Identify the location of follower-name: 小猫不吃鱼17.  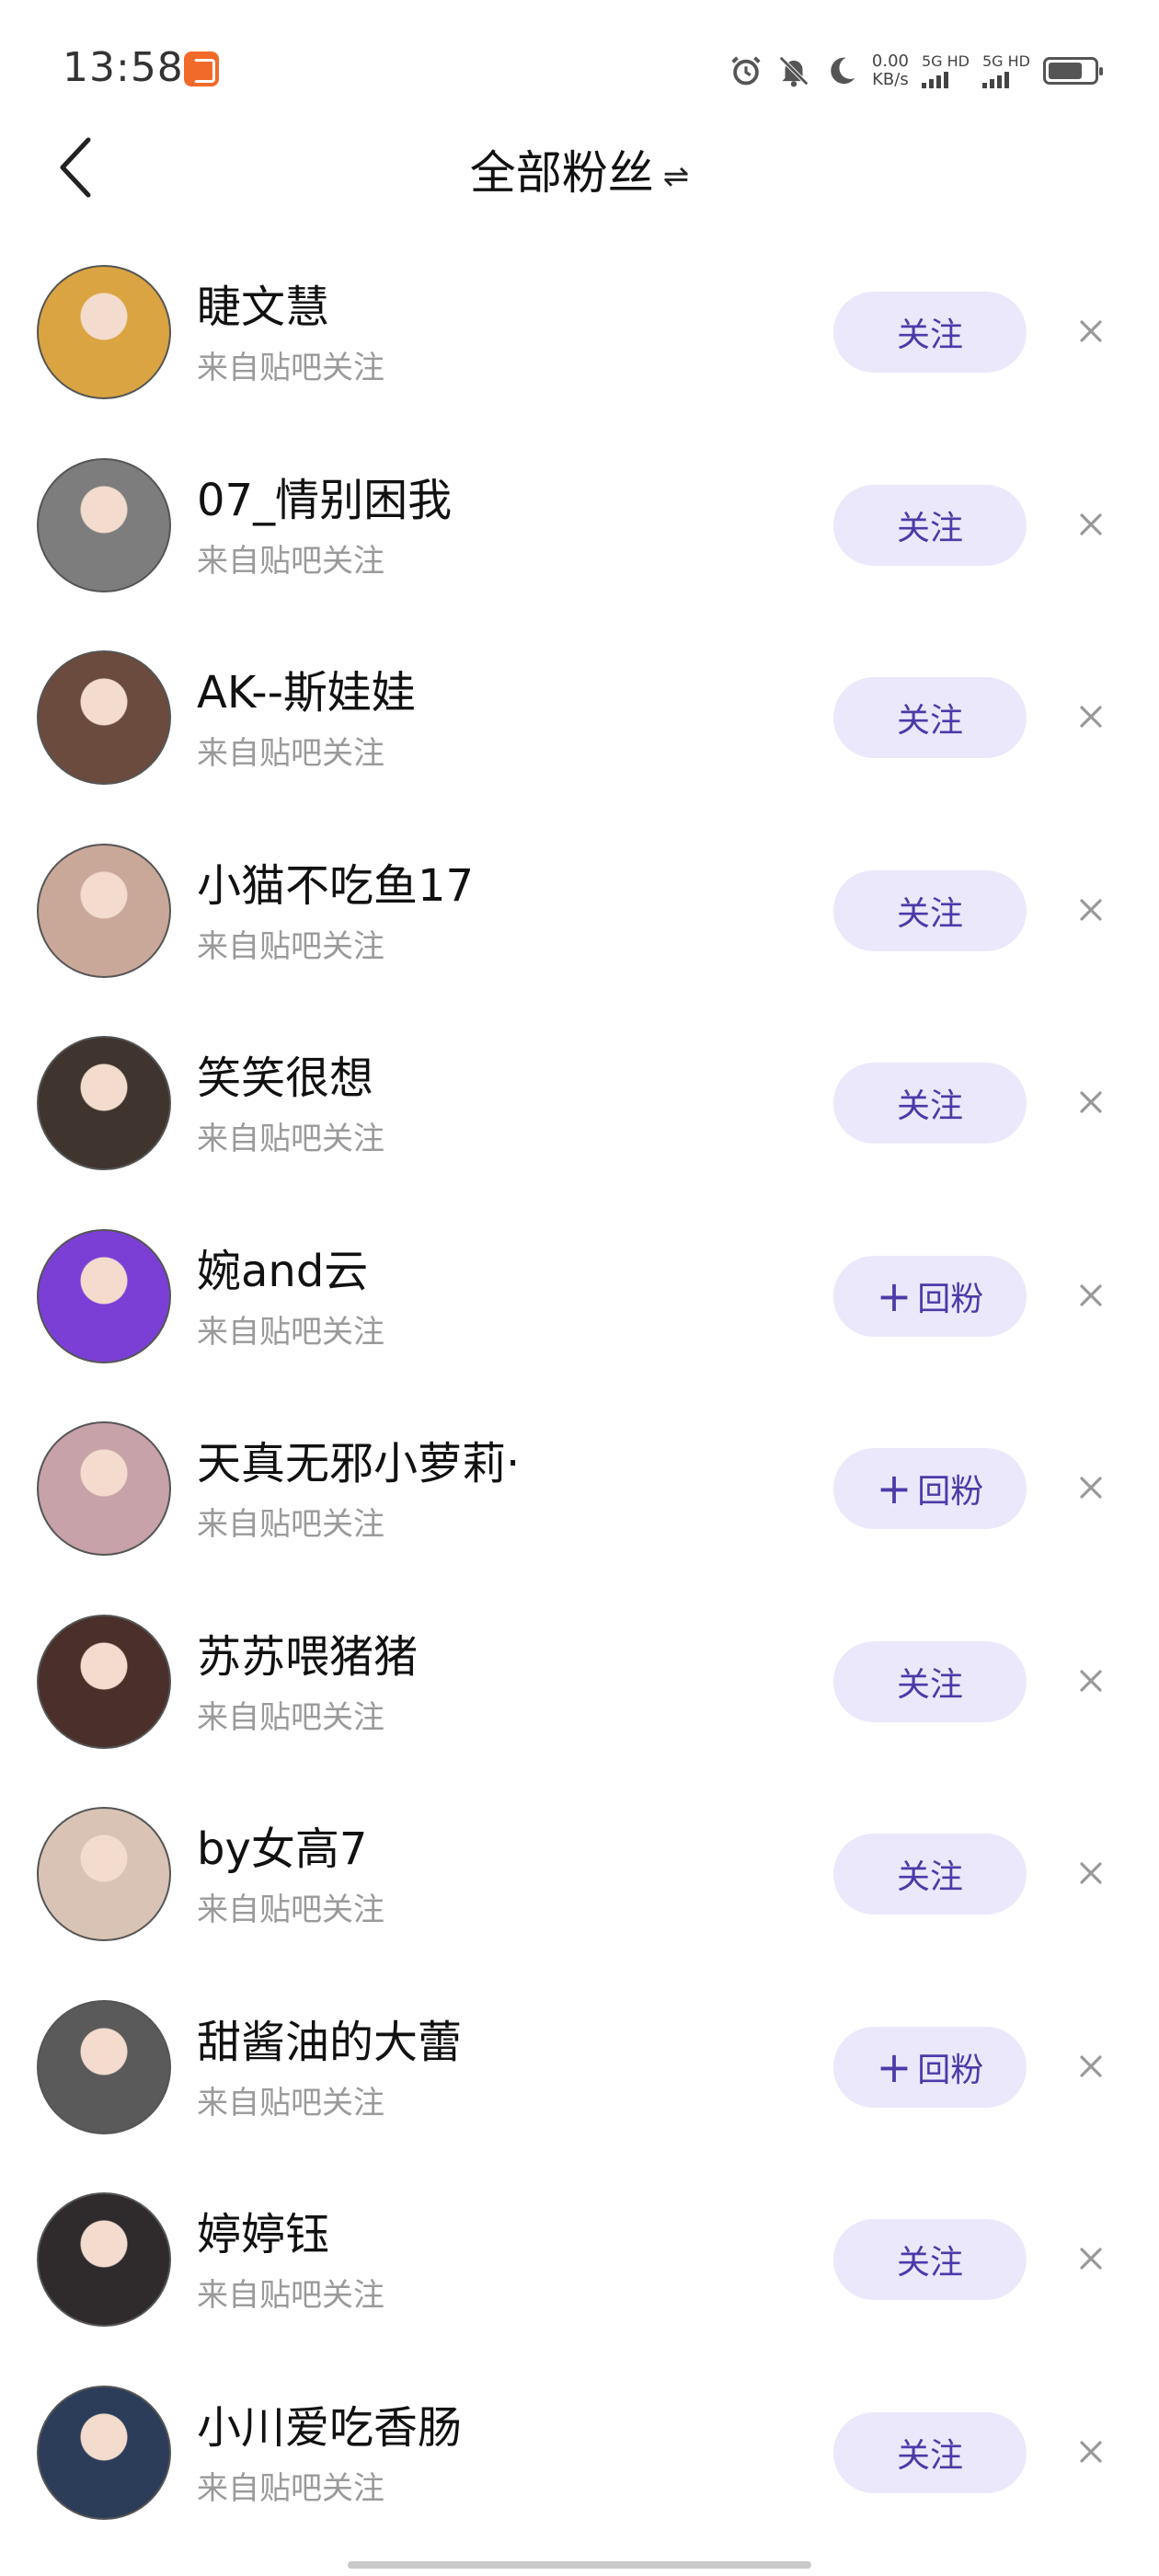
(335, 881).